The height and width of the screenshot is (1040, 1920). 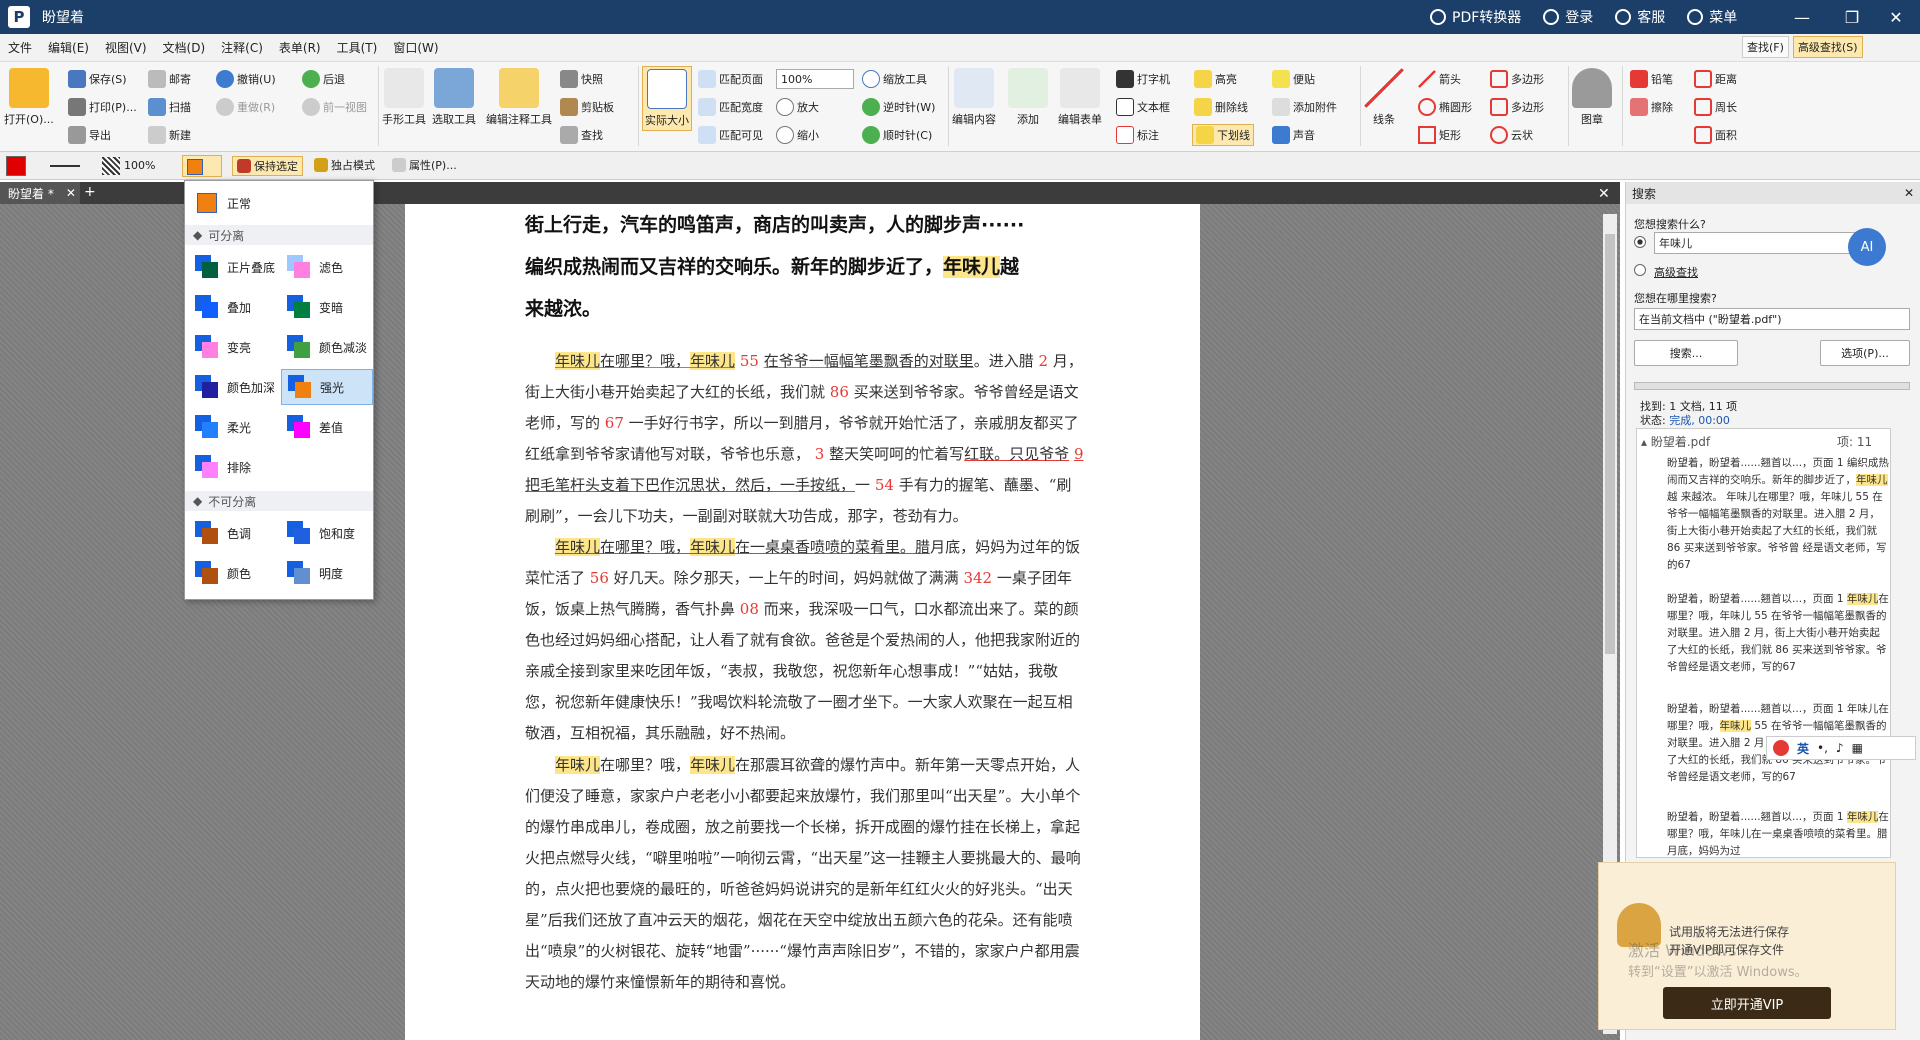 I want to click on color-picker, so click(x=16, y=166).